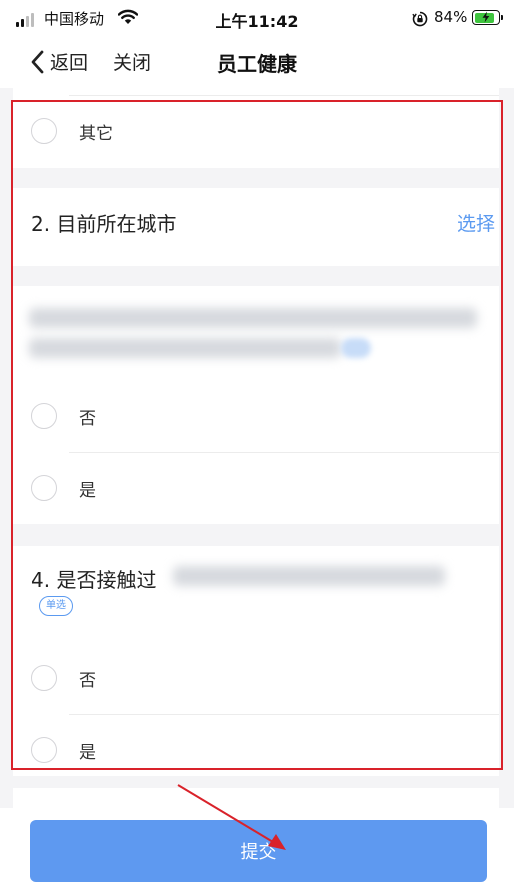  I want to click on blurred-badge, so click(356, 348).